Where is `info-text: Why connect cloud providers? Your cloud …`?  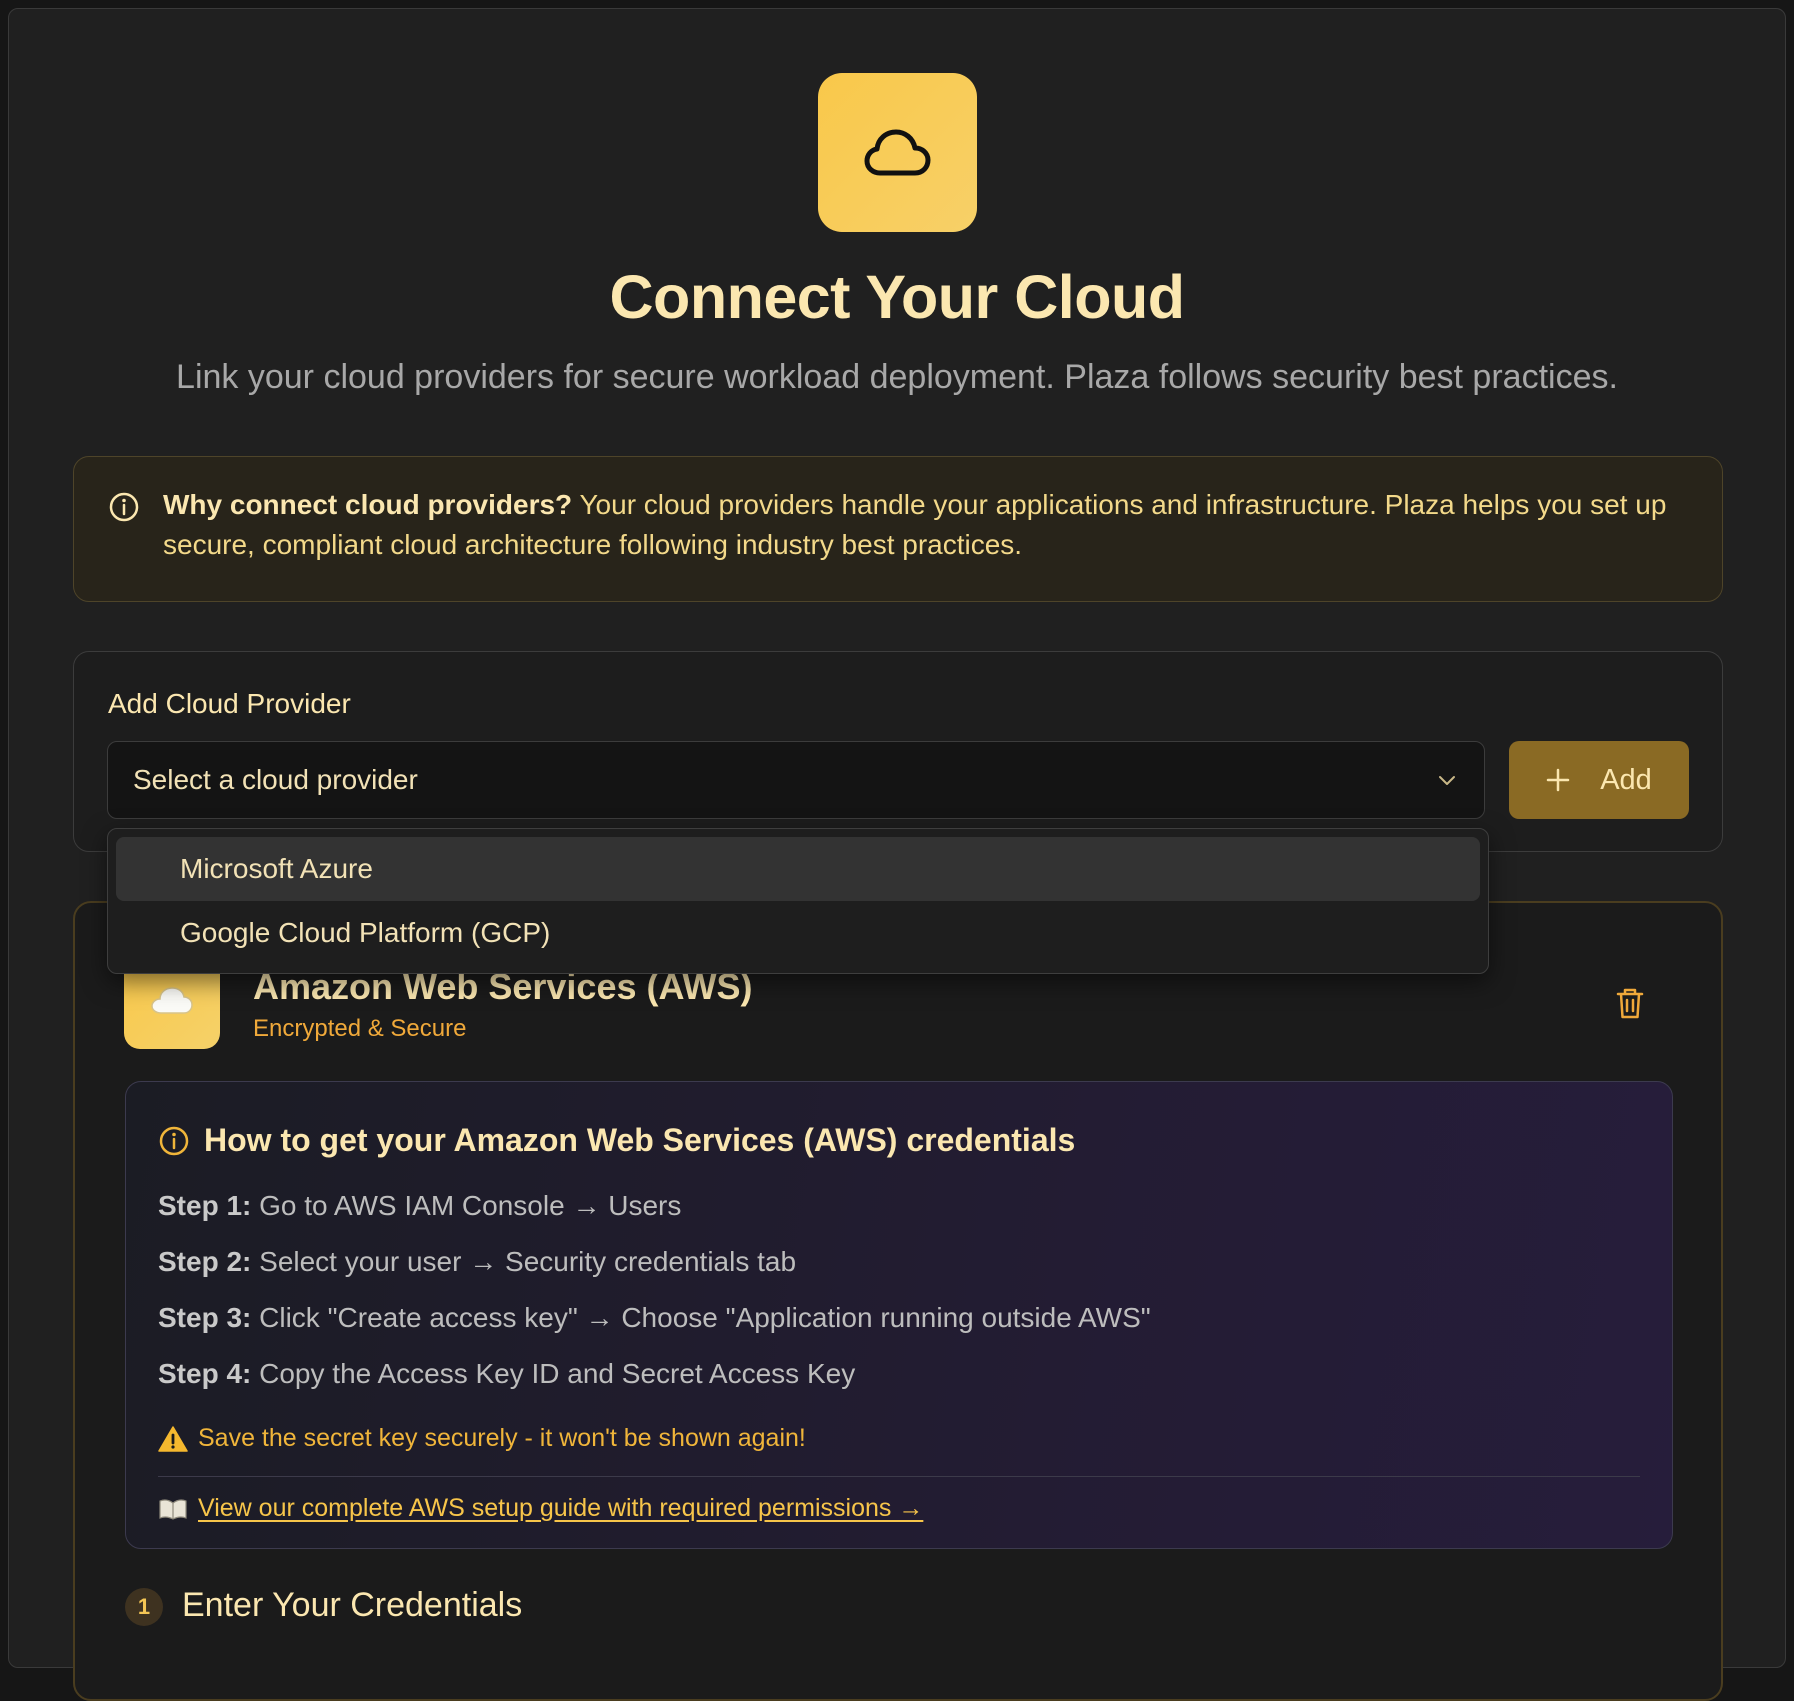
info-text: Why connect cloud providers? Your cloud … is located at coordinates (923, 525).